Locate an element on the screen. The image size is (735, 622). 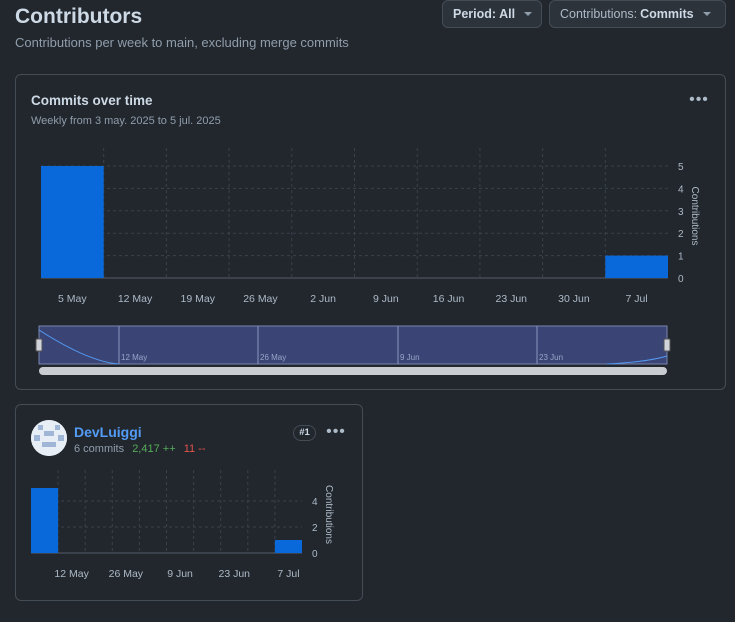
contributions-value: Commits is located at coordinates (667, 14).